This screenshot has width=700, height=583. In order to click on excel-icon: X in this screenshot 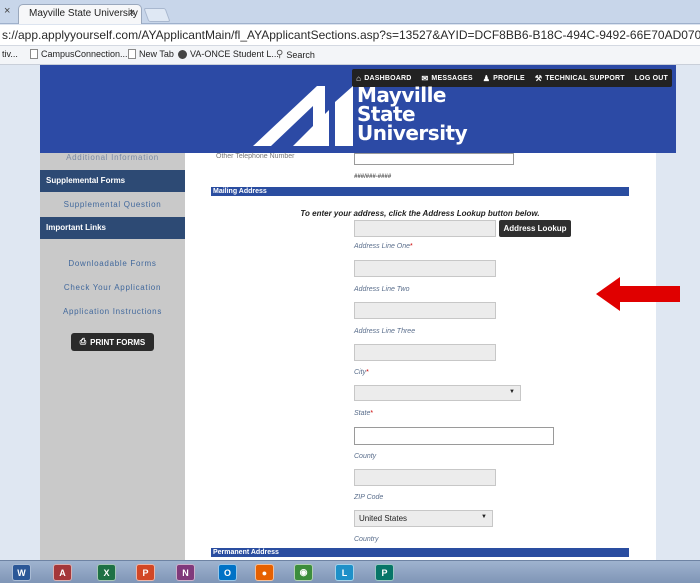, I will do `click(106, 572)`.